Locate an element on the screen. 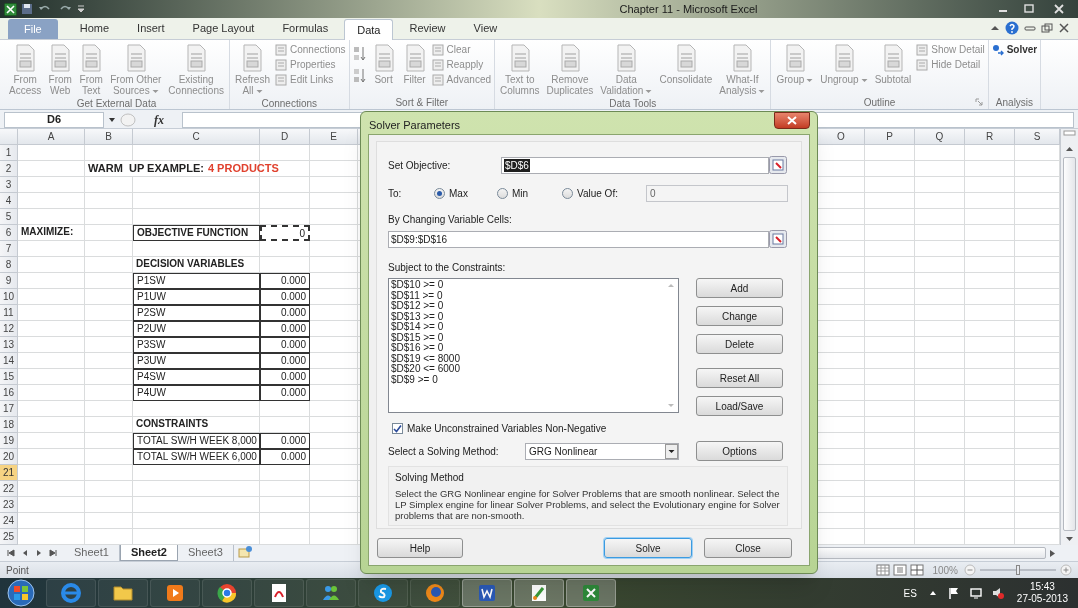 This screenshot has height=608, width=1078. group-label: Data Tools is located at coordinates (633, 103).